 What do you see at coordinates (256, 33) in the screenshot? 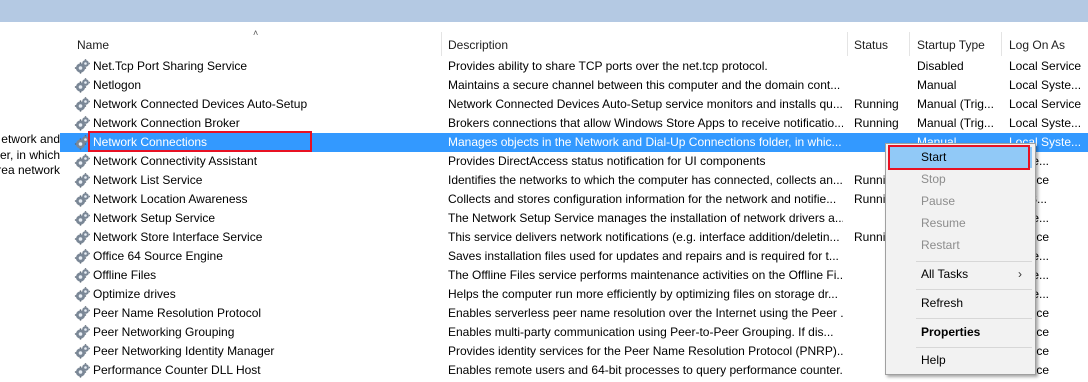
I see `sort-ascending-icon: ˄` at bounding box center [256, 33].